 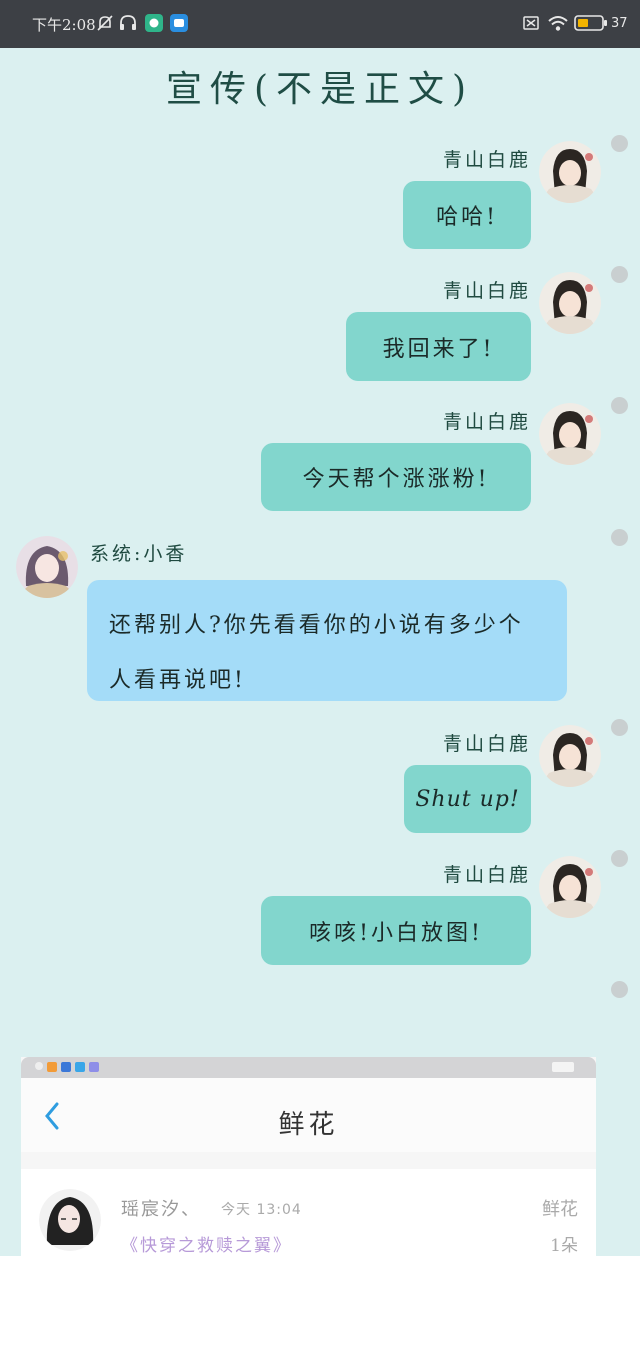 What do you see at coordinates (70, 1220) in the screenshot?
I see `user-avatar` at bounding box center [70, 1220].